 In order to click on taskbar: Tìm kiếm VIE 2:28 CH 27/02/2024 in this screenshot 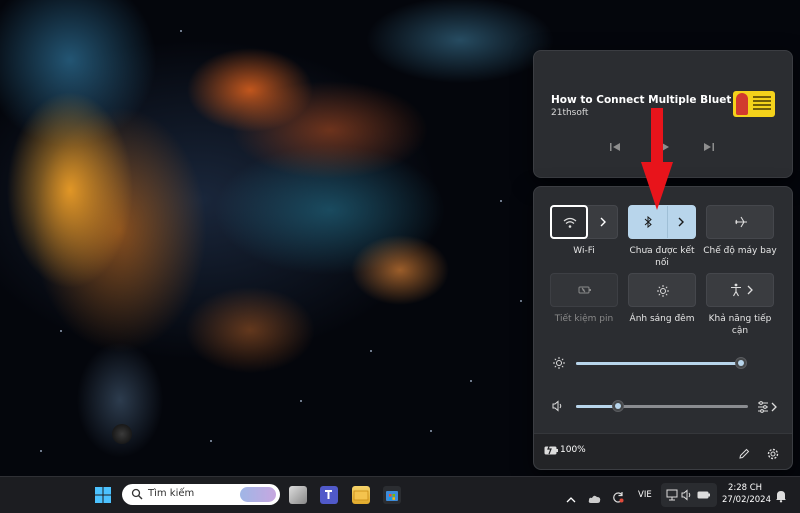, I will do `click(400, 494)`.